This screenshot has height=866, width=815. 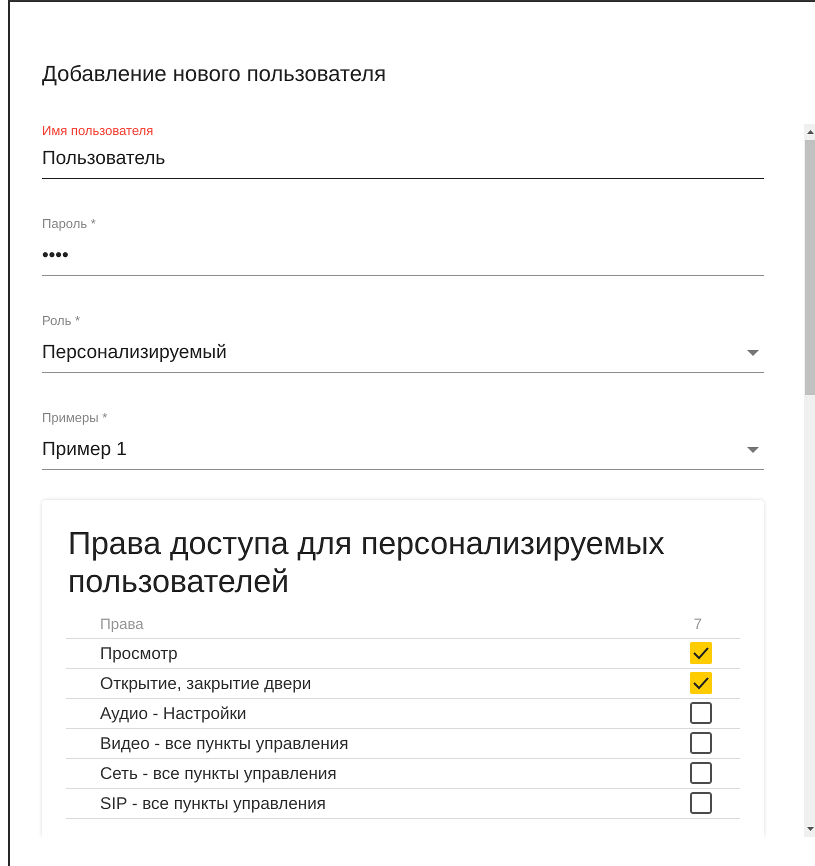 I want to click on field-value: Персонализируемый, so click(x=134, y=353).